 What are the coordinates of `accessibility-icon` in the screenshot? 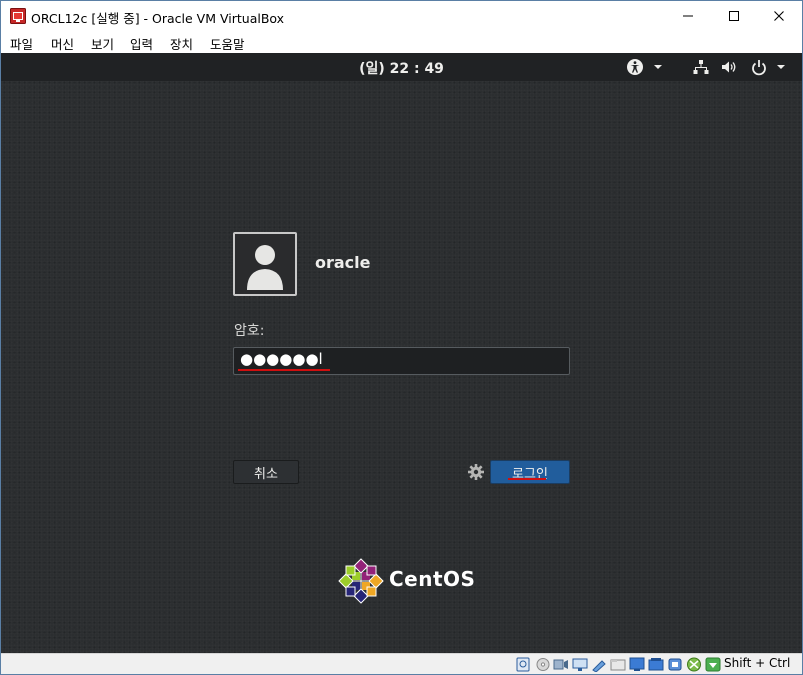 It's located at (635, 67).